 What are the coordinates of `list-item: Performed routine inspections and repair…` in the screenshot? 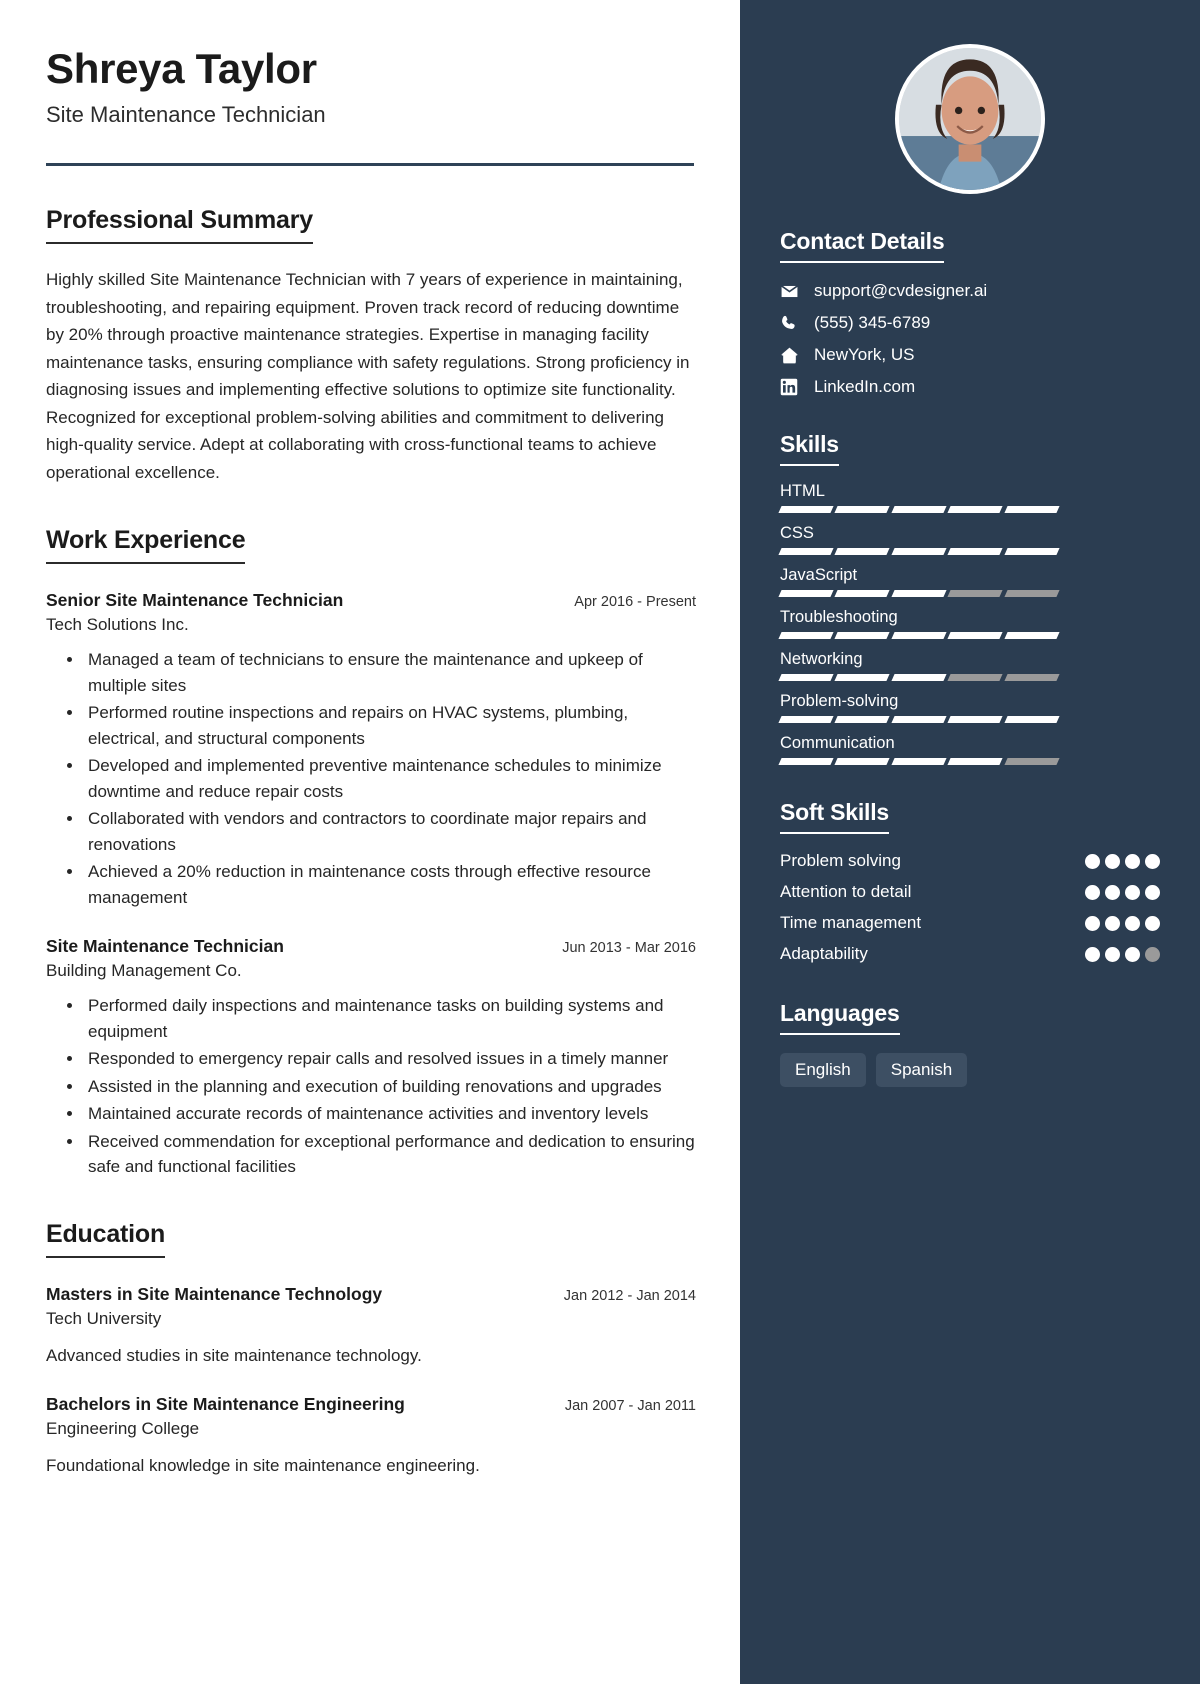 It's located at (392, 725).